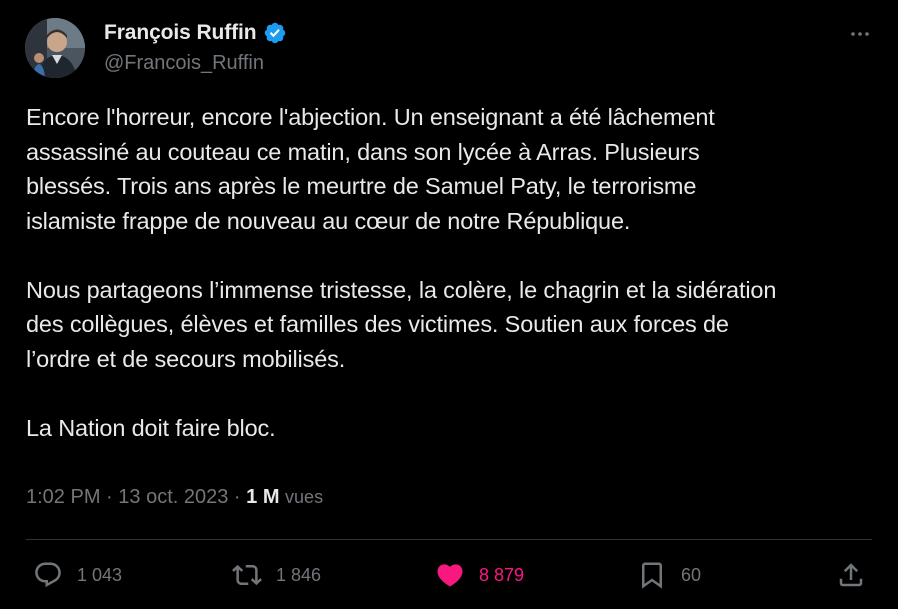 This screenshot has width=898, height=609. Describe the element at coordinates (691, 574) in the screenshot. I see `bookmark-count: 60` at that location.